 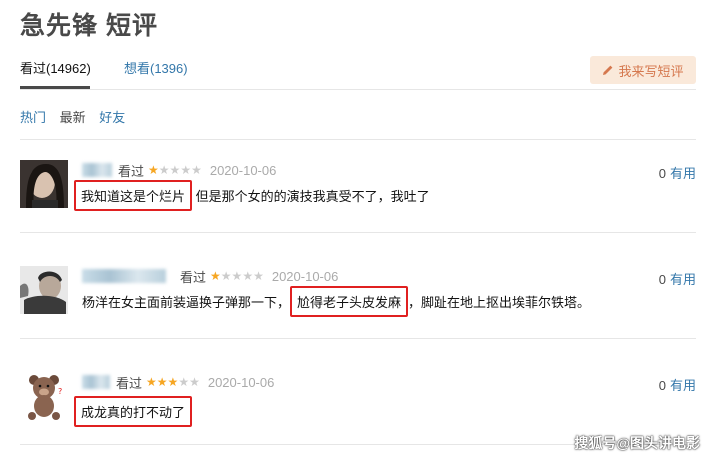 What do you see at coordinates (358, 73) in the screenshot?
I see `tab-bar: 看过(14962) 想看(1396) 我来写短评` at bounding box center [358, 73].